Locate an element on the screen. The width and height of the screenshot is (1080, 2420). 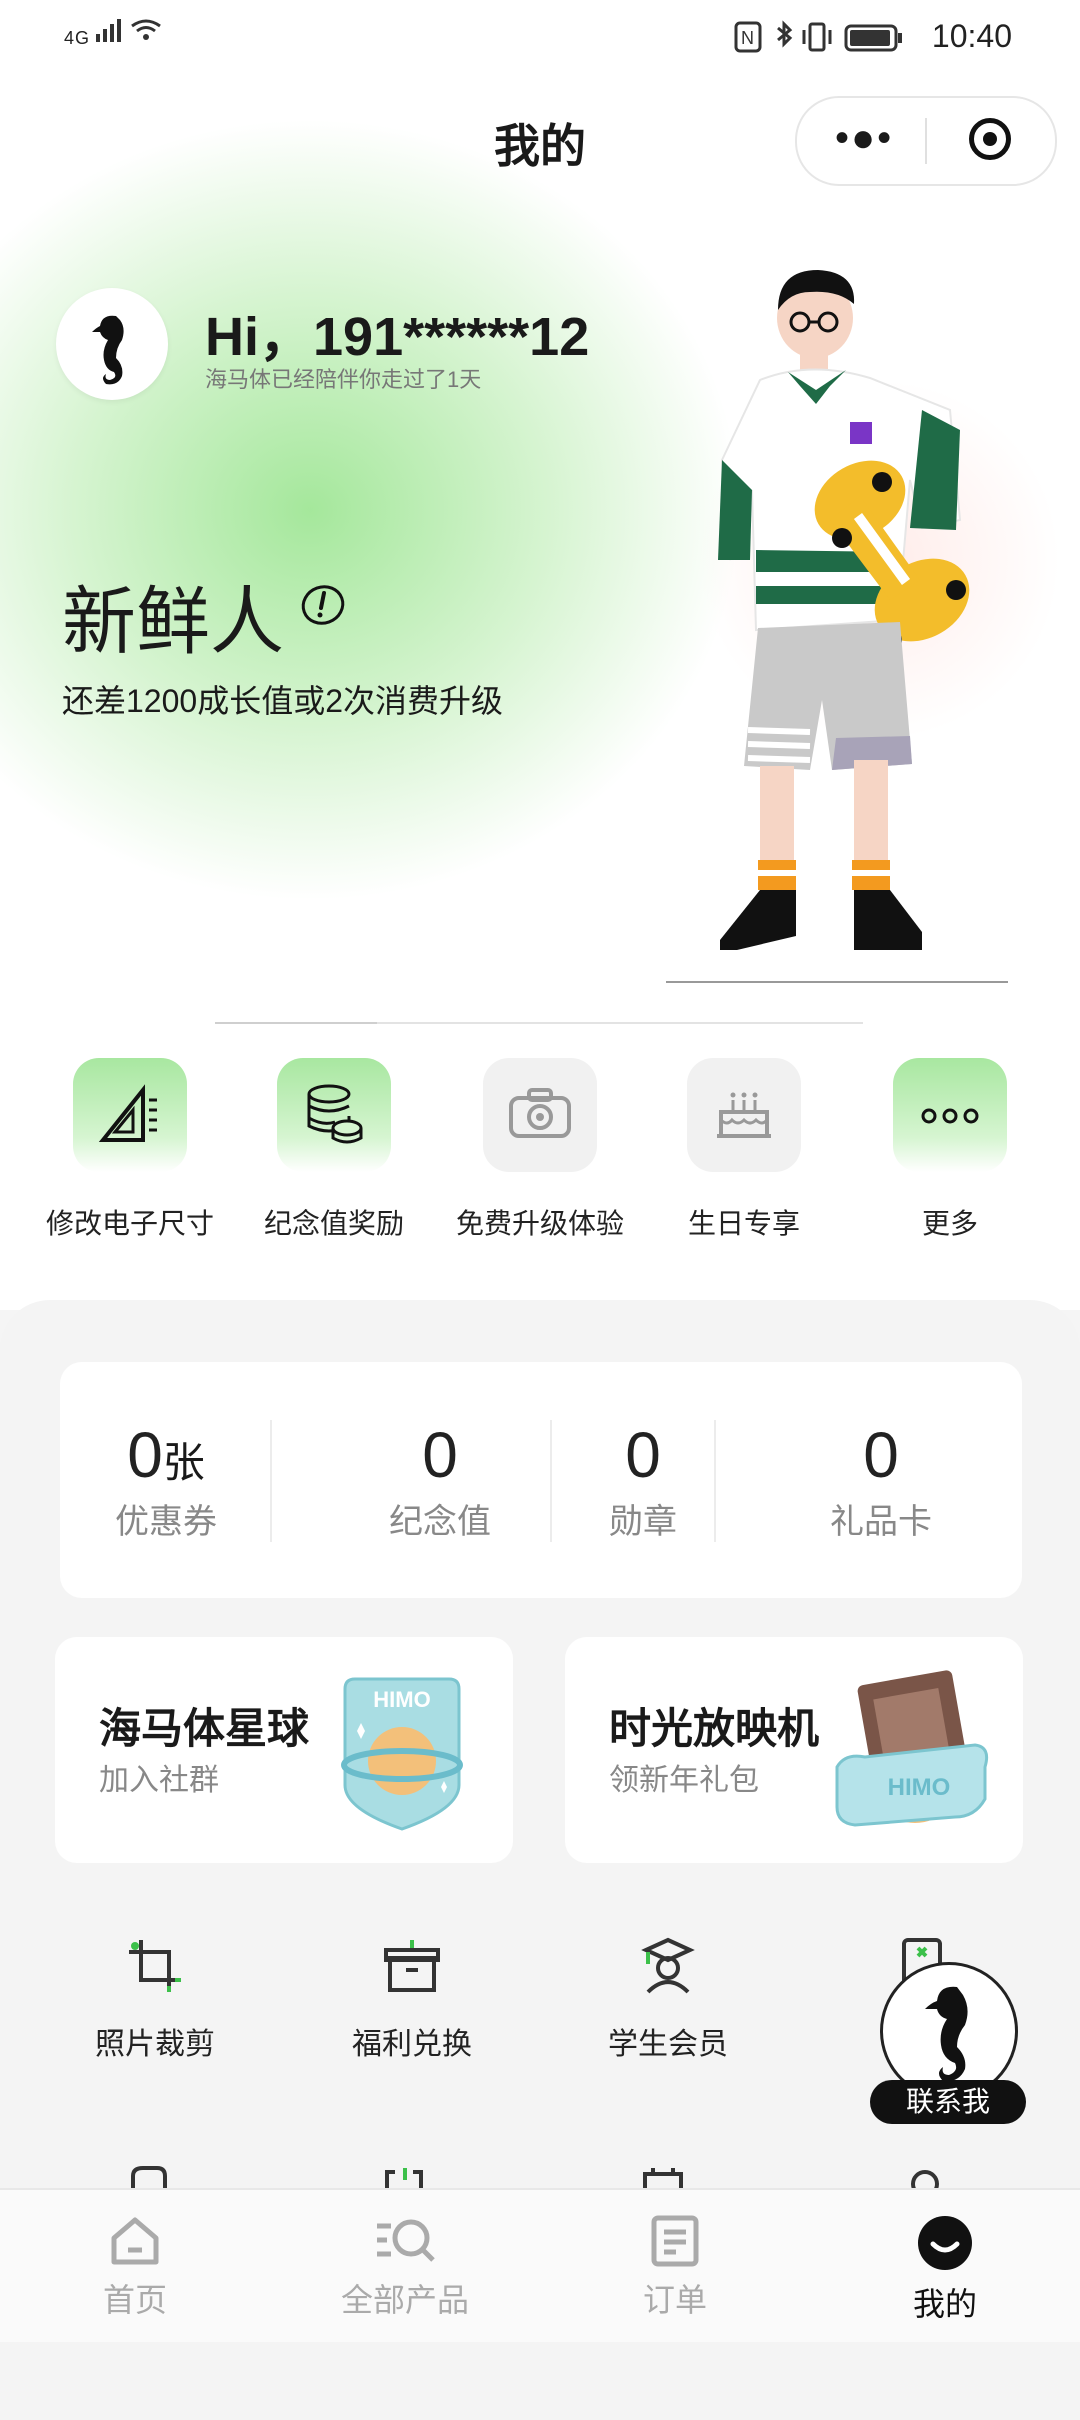
stat-medals: 0 勋章 is located at coordinates (643, 1480).